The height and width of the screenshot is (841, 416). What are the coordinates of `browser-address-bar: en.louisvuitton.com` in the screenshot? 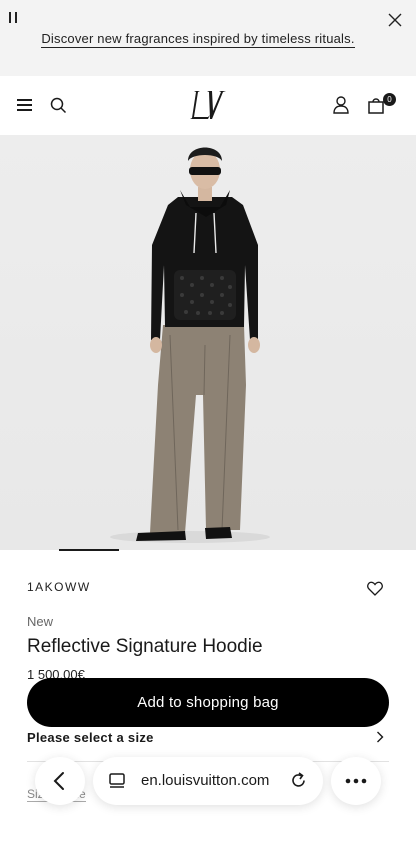 It's located at (208, 781).